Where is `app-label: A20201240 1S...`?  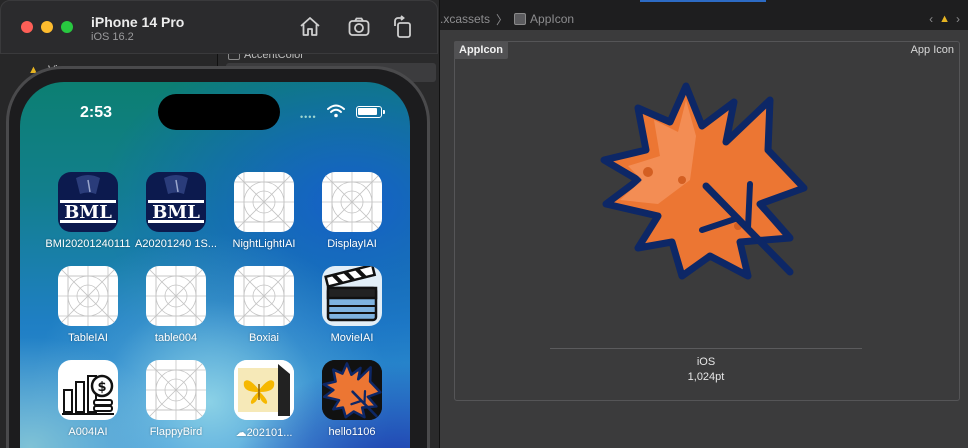 app-label: A20201240 1S... is located at coordinates (176, 244).